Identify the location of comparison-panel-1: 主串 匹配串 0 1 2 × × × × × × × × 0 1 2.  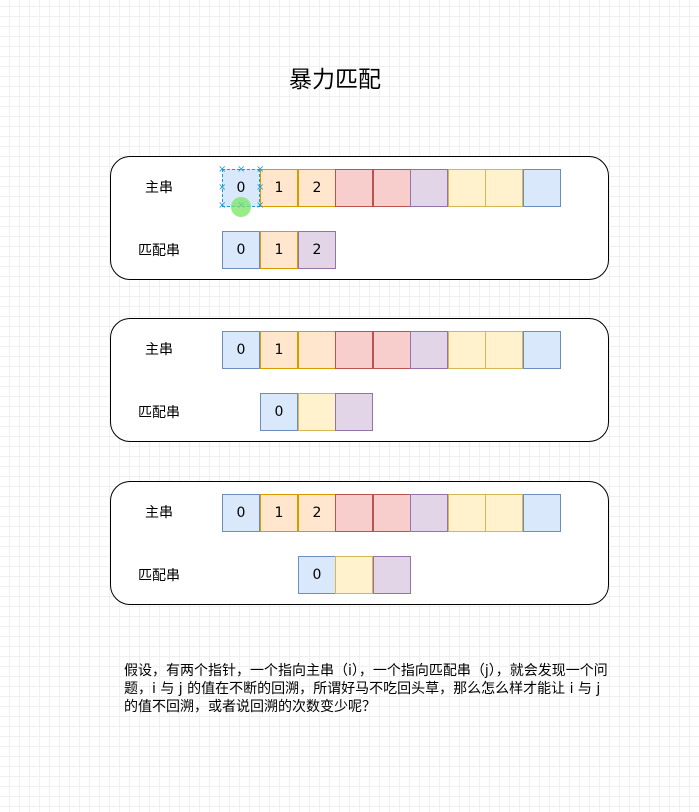
(359, 218).